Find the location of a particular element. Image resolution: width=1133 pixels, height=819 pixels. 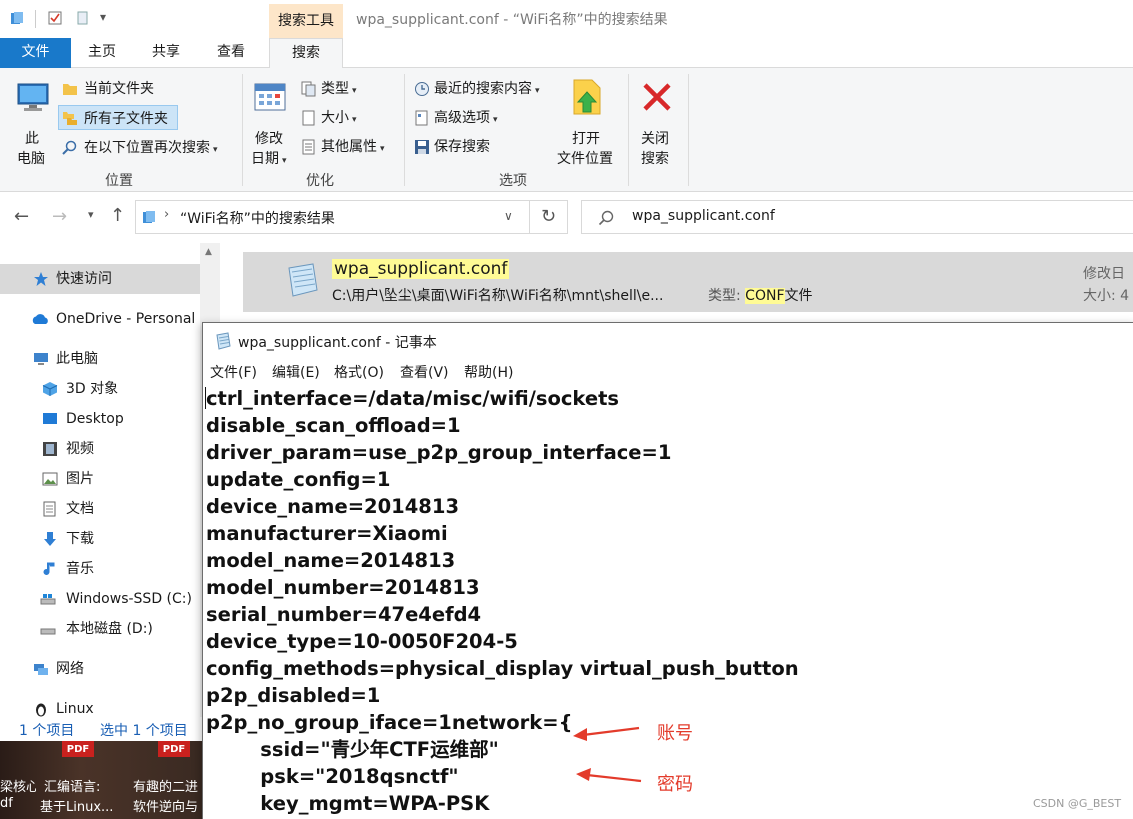

desktop-file-label: 汇编语言: is located at coordinates (72, 785).